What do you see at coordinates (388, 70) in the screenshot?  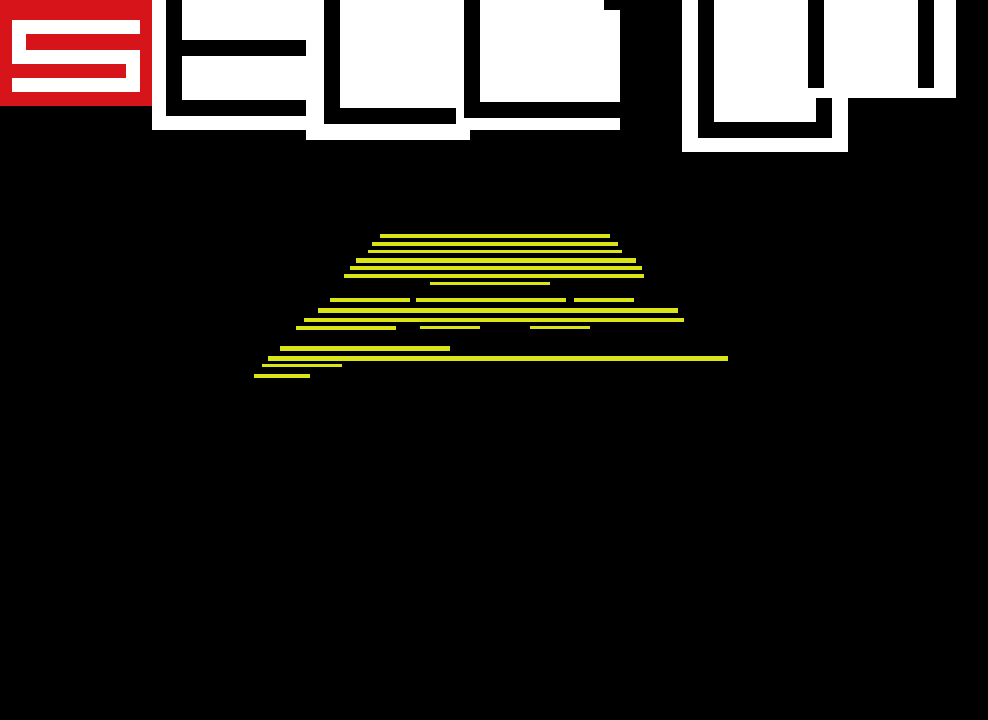 I see `title-letter-c` at bounding box center [388, 70].